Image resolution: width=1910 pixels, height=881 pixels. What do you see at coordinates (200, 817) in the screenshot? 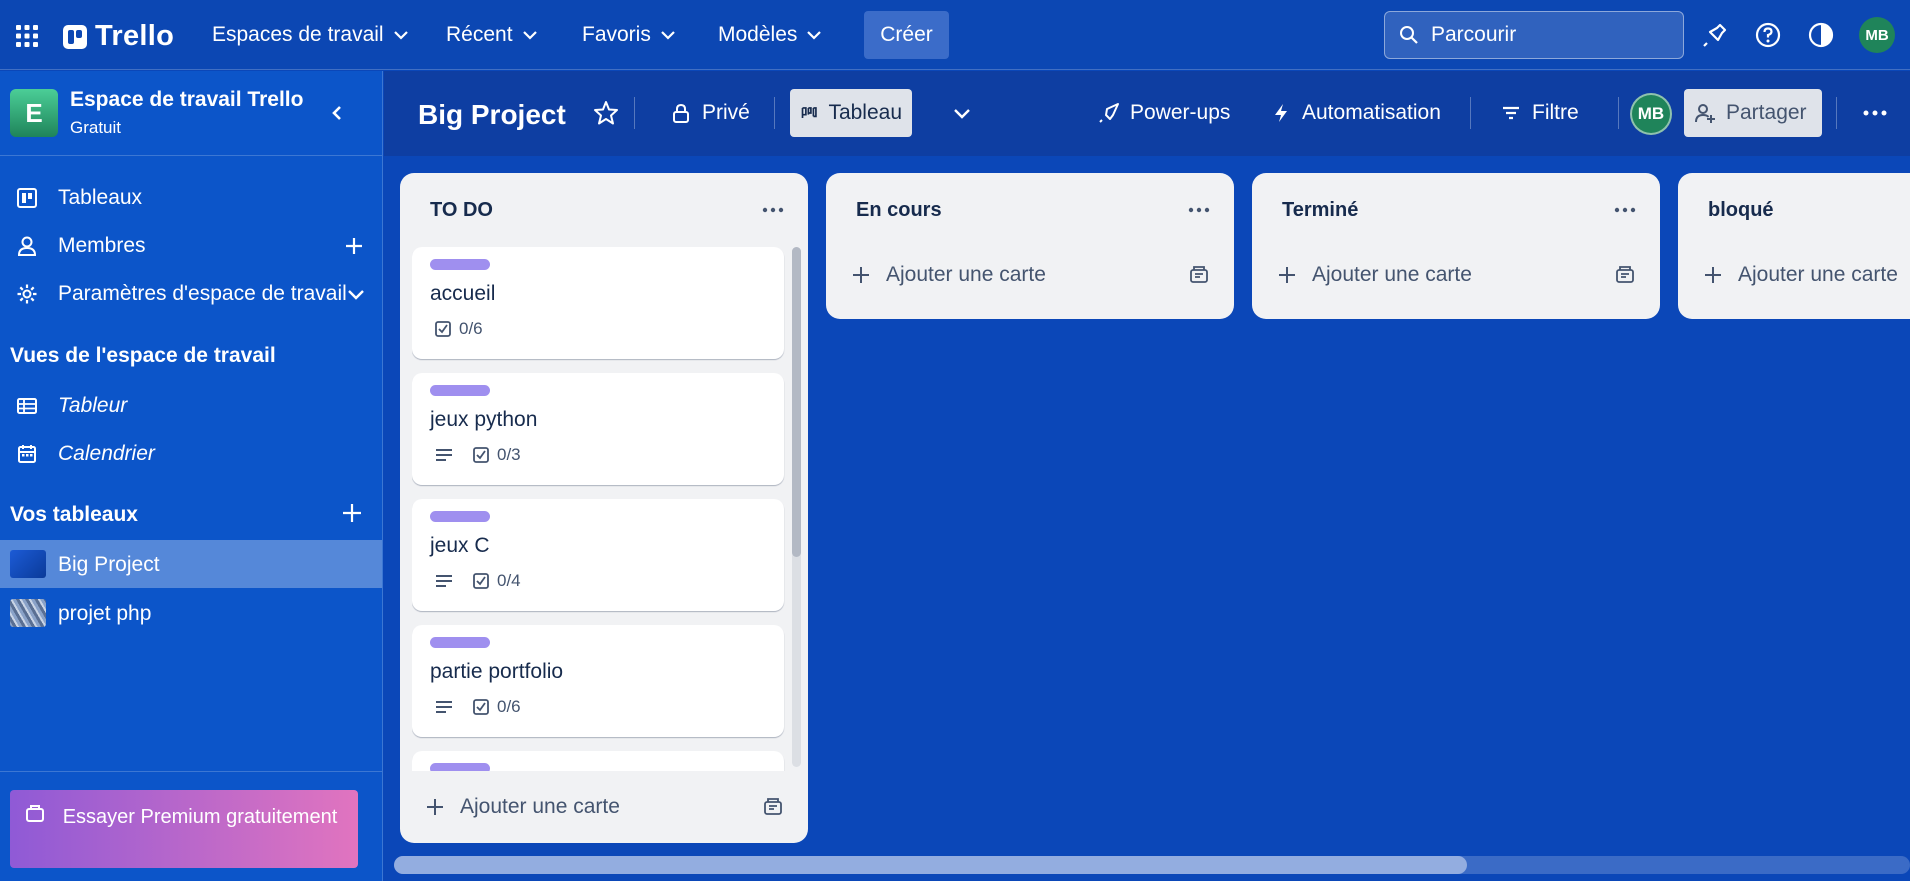
I see `premium-label: Essayer Premium gratuitement` at bounding box center [200, 817].